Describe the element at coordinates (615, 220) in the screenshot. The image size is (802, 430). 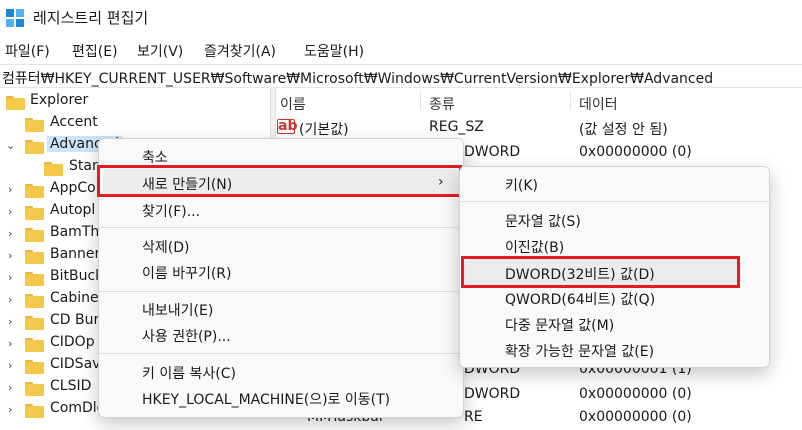
I see `submenu-item-string-value: 문자열 값(S)` at that location.